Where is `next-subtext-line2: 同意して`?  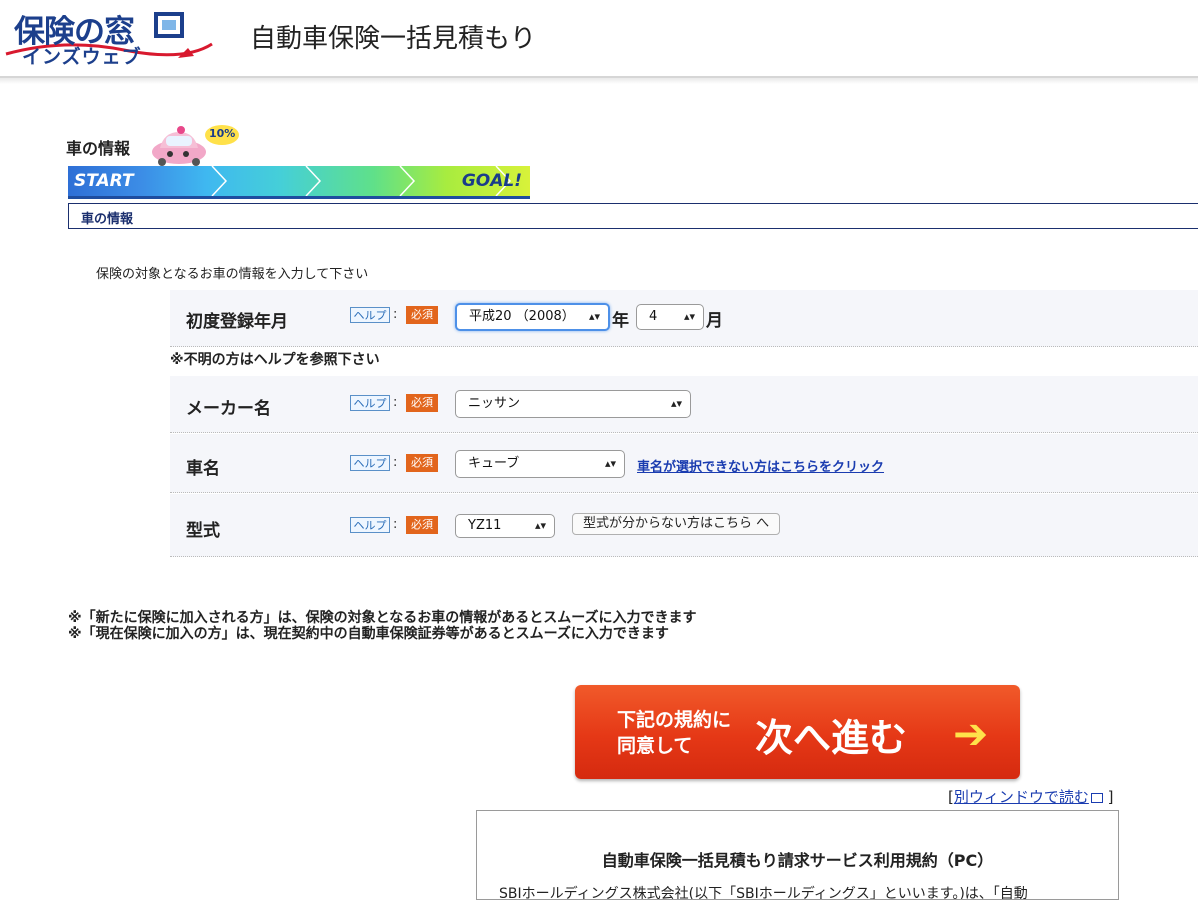
next-subtext-line2: 同意して is located at coordinates (655, 746).